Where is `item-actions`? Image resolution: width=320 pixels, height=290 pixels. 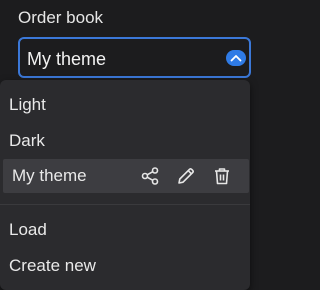
item-actions is located at coordinates (179, 176).